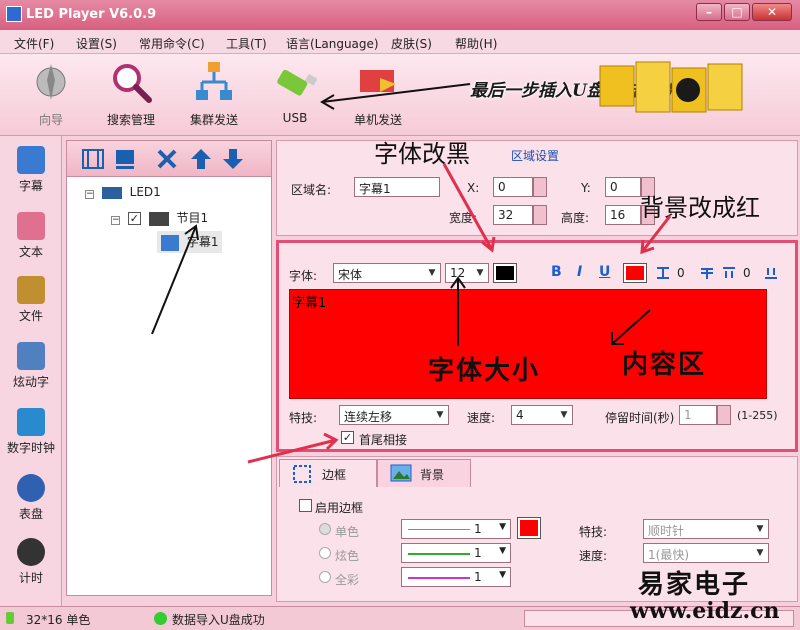  What do you see at coordinates (132, 83) in the screenshot?
I see `magnifier-icon` at bounding box center [132, 83].